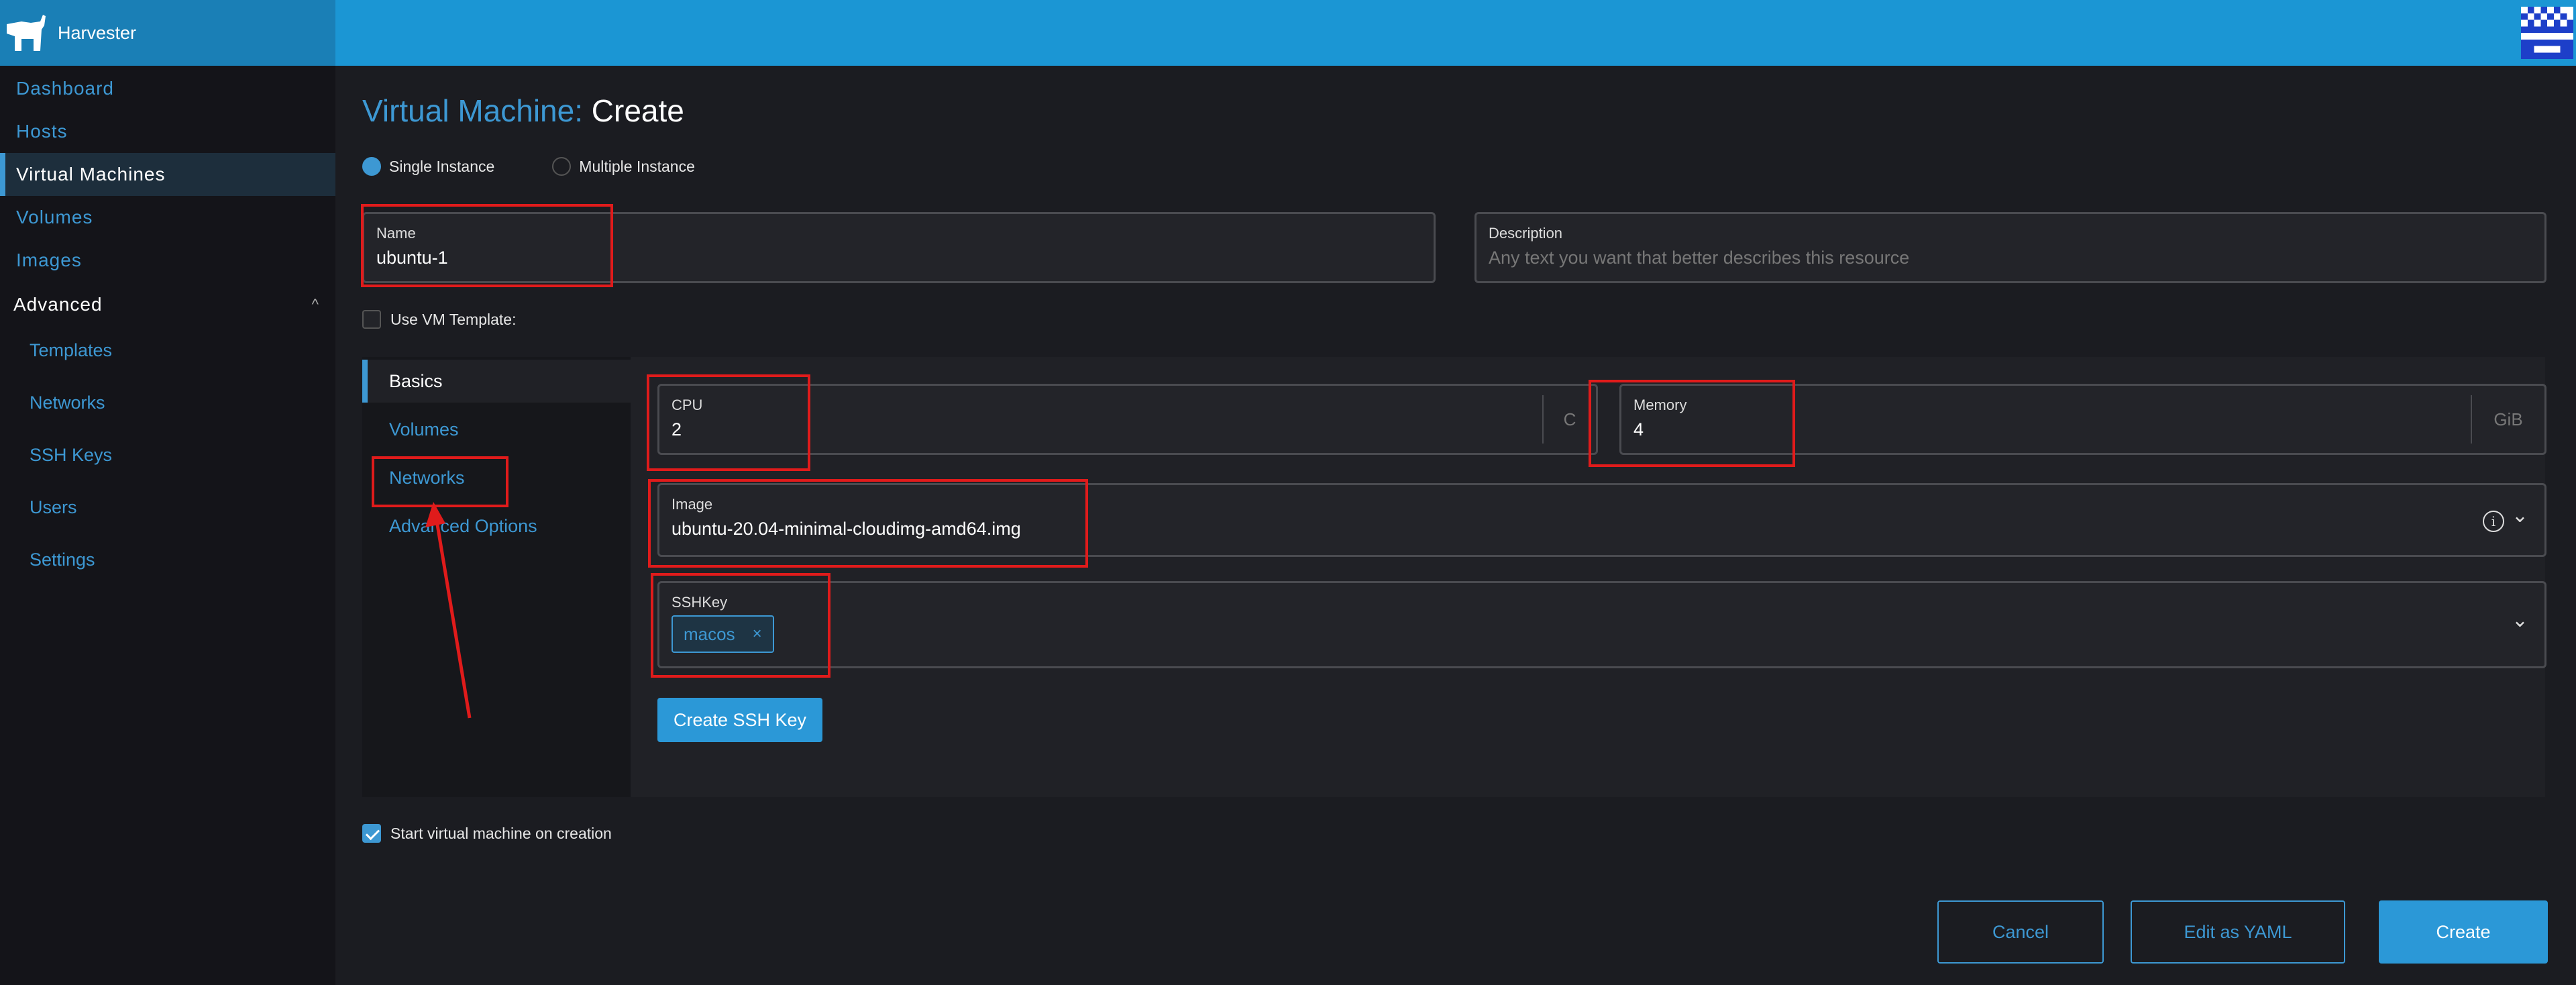  Describe the element at coordinates (453, 320) in the screenshot. I see `vm-template-label: Use VM Template:` at that location.